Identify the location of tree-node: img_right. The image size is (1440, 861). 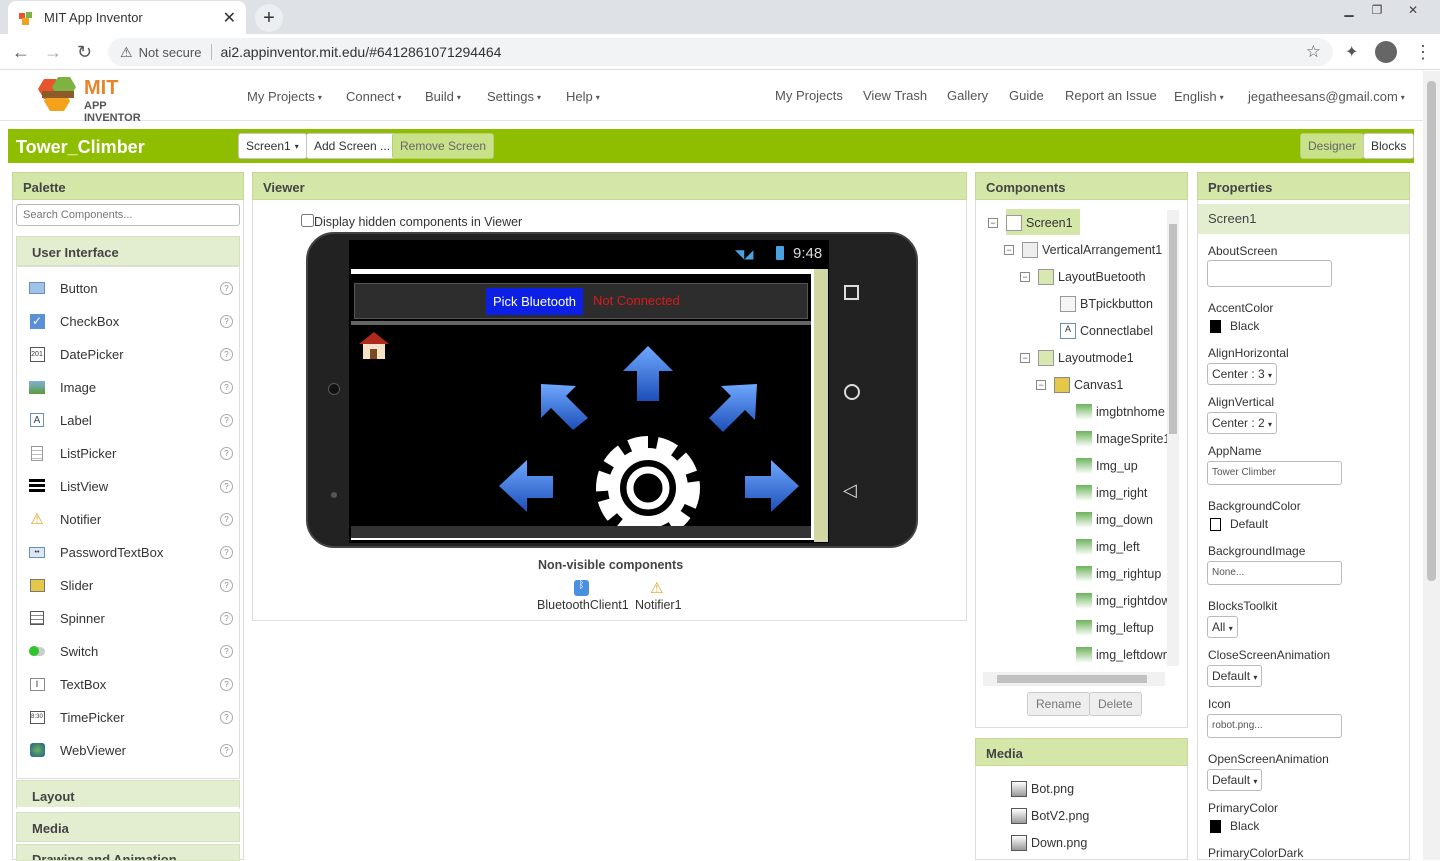
(1111, 493).